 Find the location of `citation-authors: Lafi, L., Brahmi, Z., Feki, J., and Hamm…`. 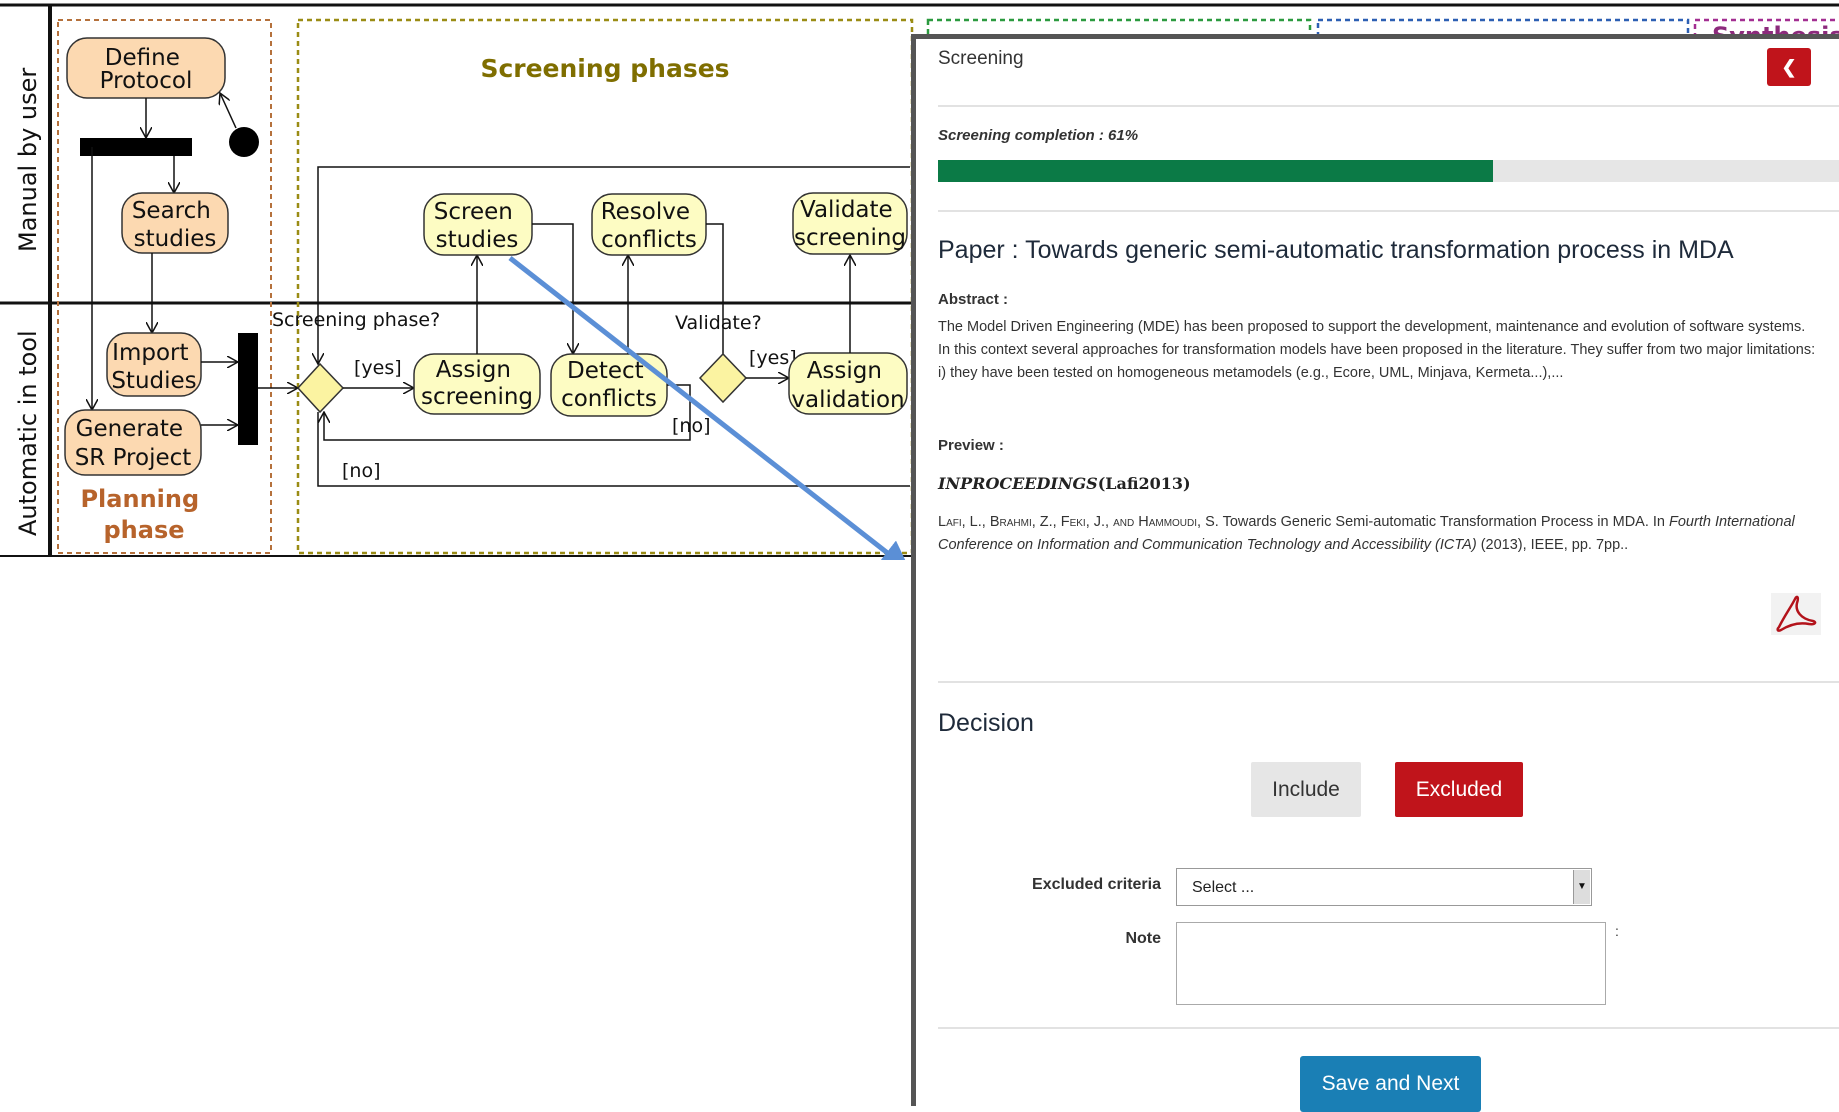

citation-authors: Lafi, L., Brahmi, Z., Feki, J., and Hamm… is located at coordinates (1078, 522).